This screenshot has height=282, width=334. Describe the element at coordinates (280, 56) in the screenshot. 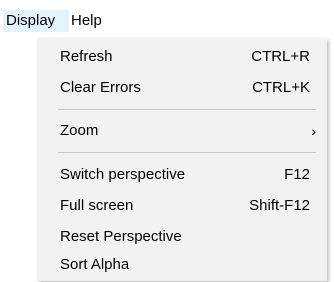

I see `menu-item-shortcut: CTRL+R` at that location.